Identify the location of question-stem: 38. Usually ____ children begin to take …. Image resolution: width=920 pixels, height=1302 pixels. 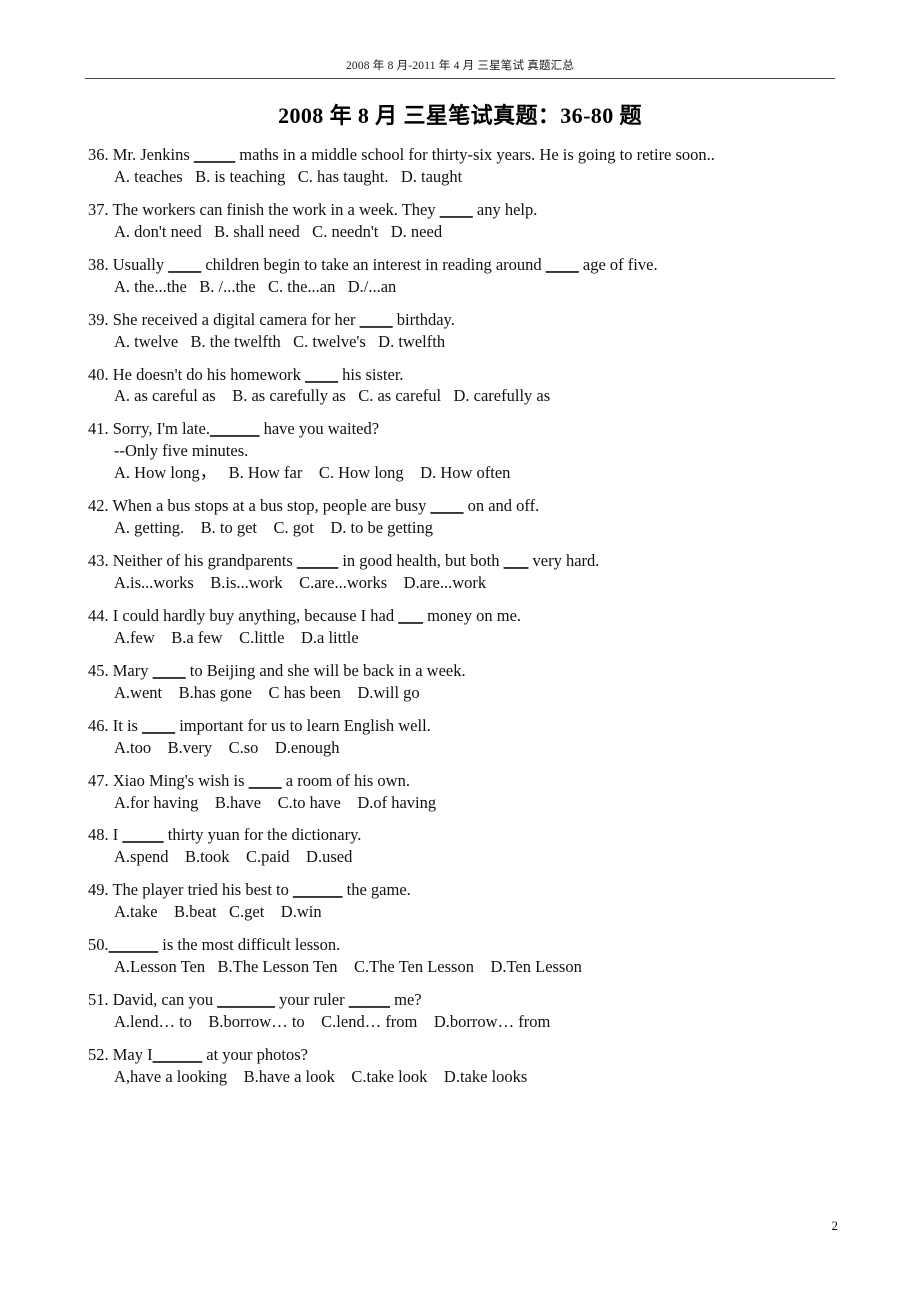
(468, 265).